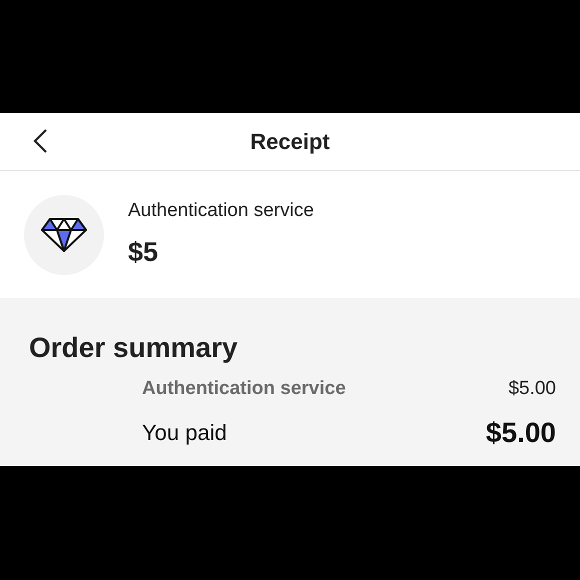  What do you see at coordinates (521, 433) in the screenshot?
I see `total-amount: $5.00` at bounding box center [521, 433].